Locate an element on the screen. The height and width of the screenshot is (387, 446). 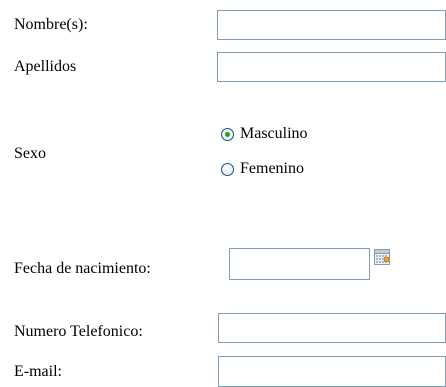
telefono-label: Numero Telefonico: is located at coordinates (78, 331).